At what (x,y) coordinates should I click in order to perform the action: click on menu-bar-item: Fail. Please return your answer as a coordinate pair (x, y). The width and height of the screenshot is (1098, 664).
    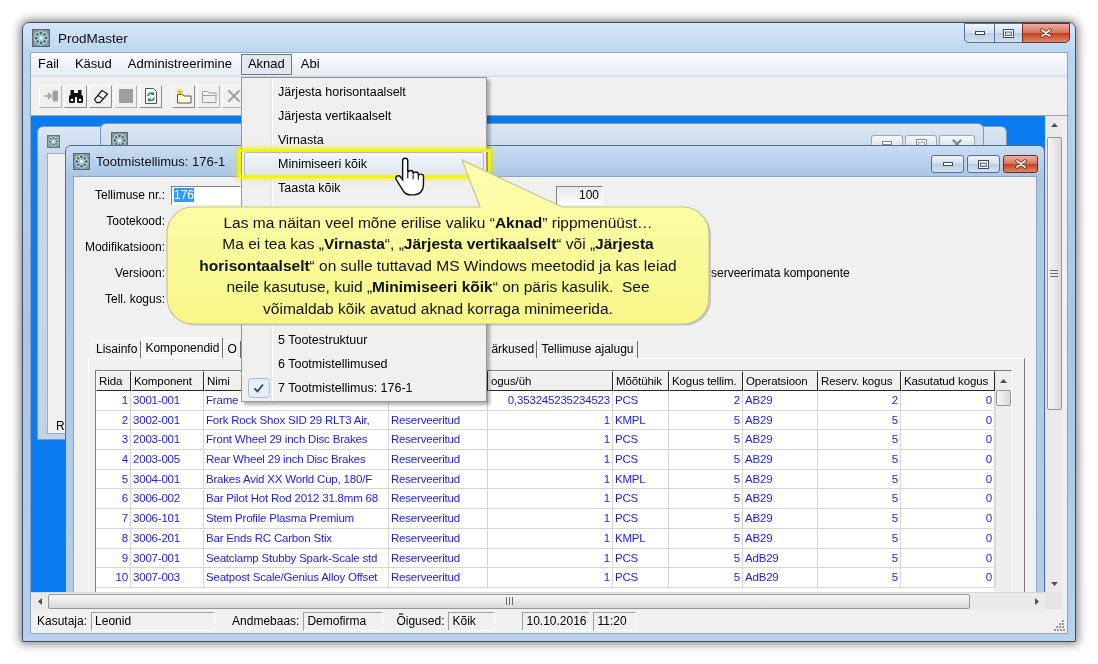
    Looking at the image, I should click on (48, 64).